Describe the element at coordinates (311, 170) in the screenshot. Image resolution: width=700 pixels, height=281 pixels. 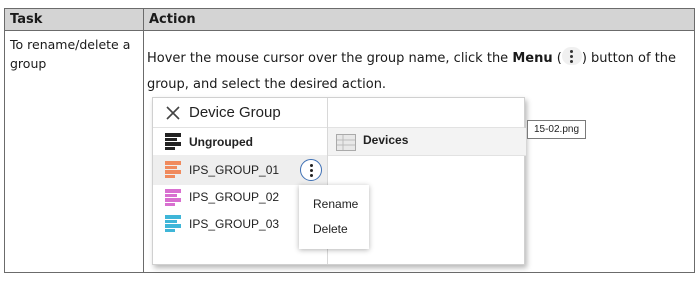
I see `group-menu-button` at that location.